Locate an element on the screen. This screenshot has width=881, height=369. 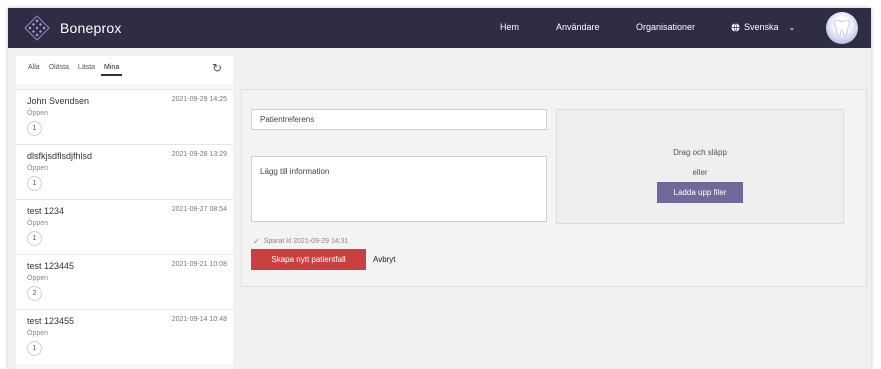
tooth-icon is located at coordinates (842, 28).